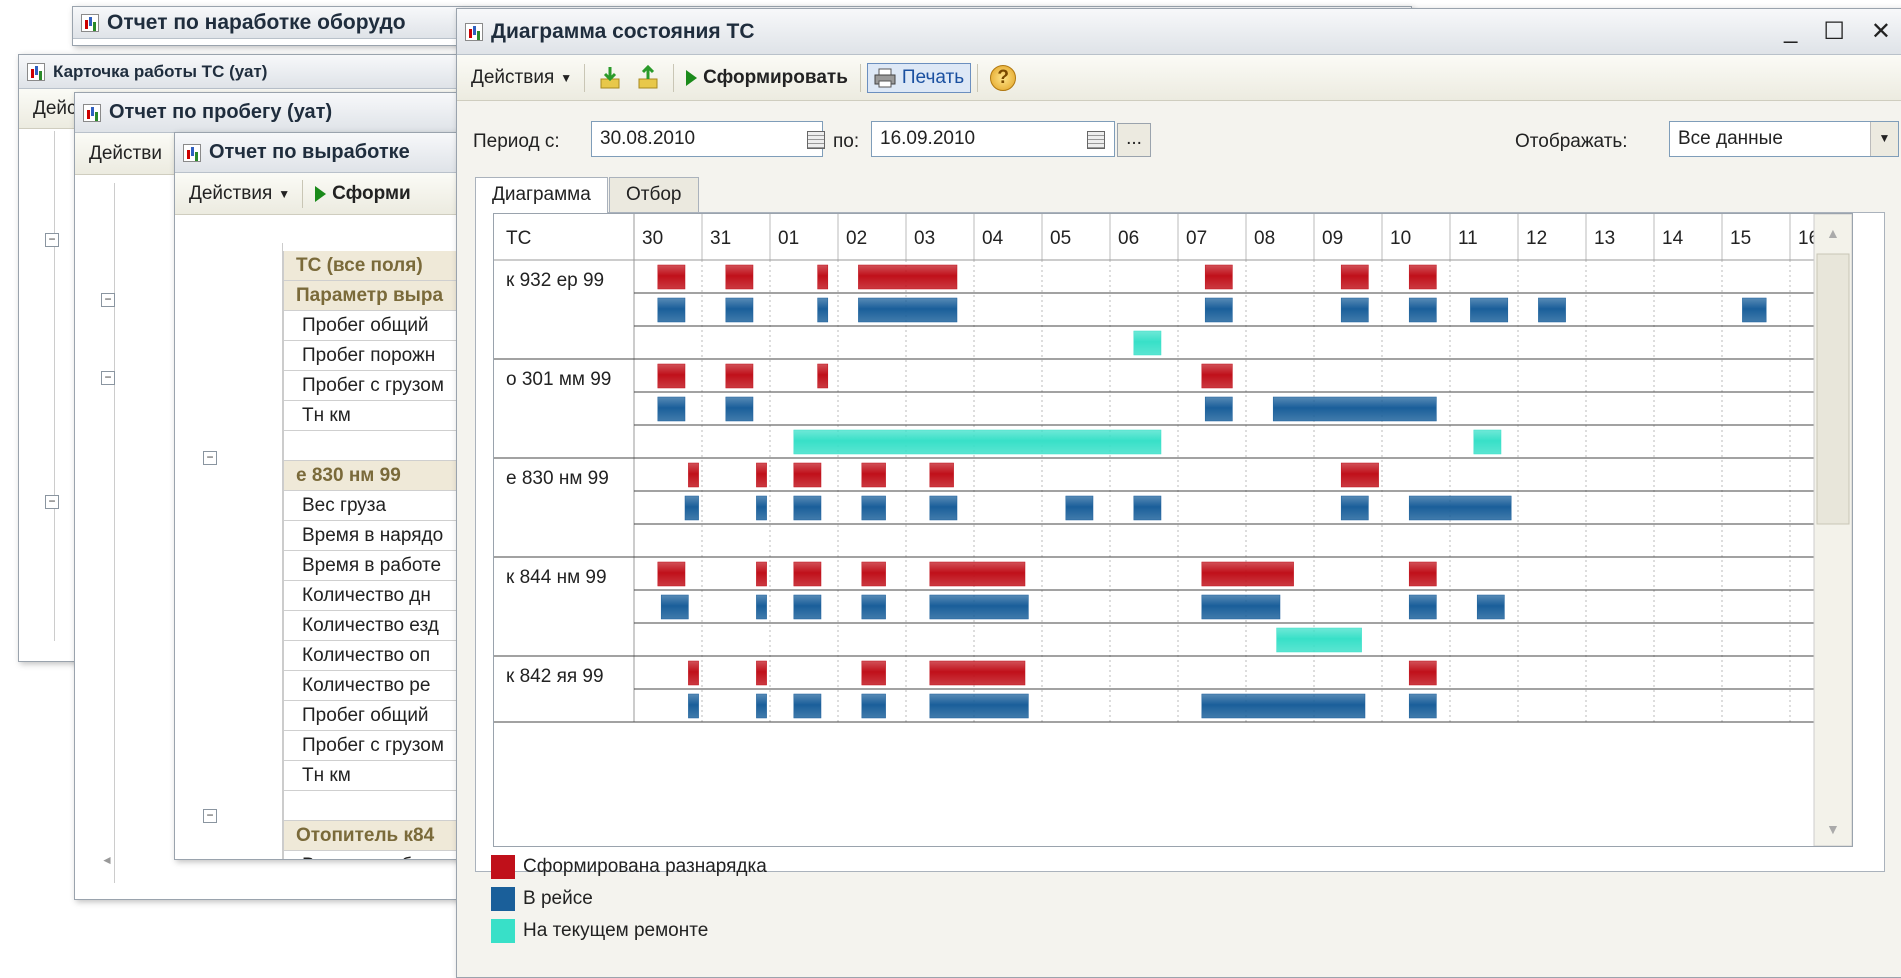  What do you see at coordinates (107, 860) in the screenshot?
I see `scroll-left-icon: ◄` at bounding box center [107, 860].